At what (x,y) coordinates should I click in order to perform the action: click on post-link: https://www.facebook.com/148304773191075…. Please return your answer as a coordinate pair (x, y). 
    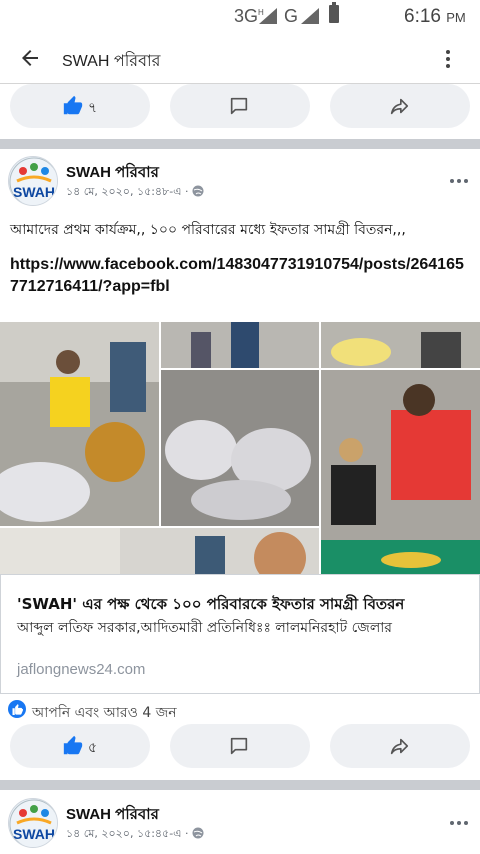
    Looking at the image, I should click on (241, 276).